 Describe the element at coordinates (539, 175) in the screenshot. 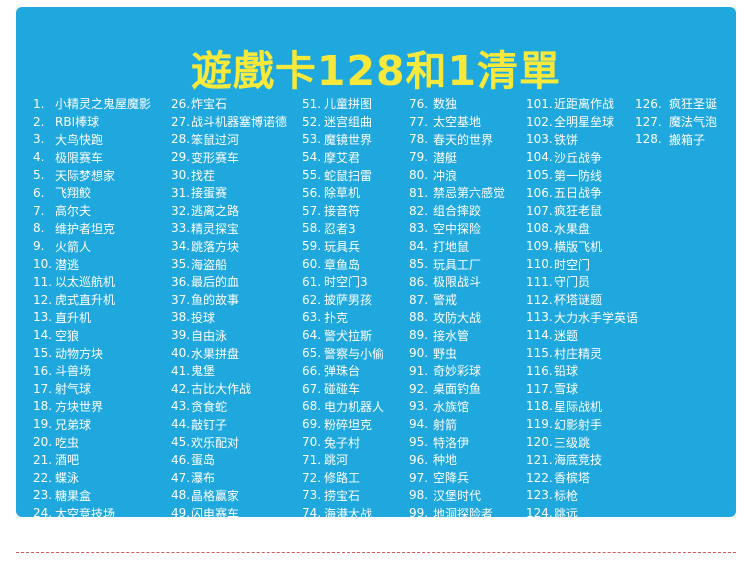

I see `game-number: 105.` at that location.